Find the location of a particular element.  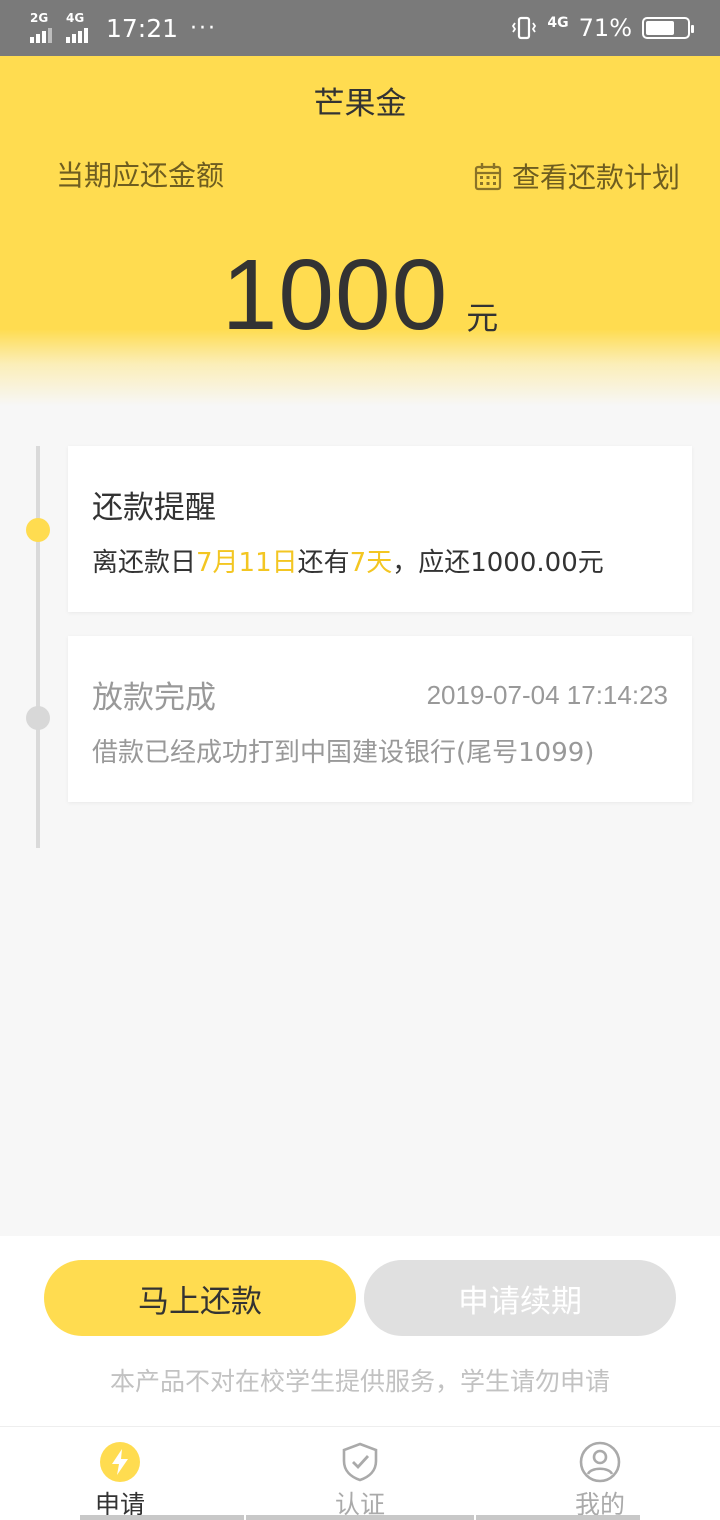

view-plan-link: 查看还款计划 is located at coordinates (577, 176).